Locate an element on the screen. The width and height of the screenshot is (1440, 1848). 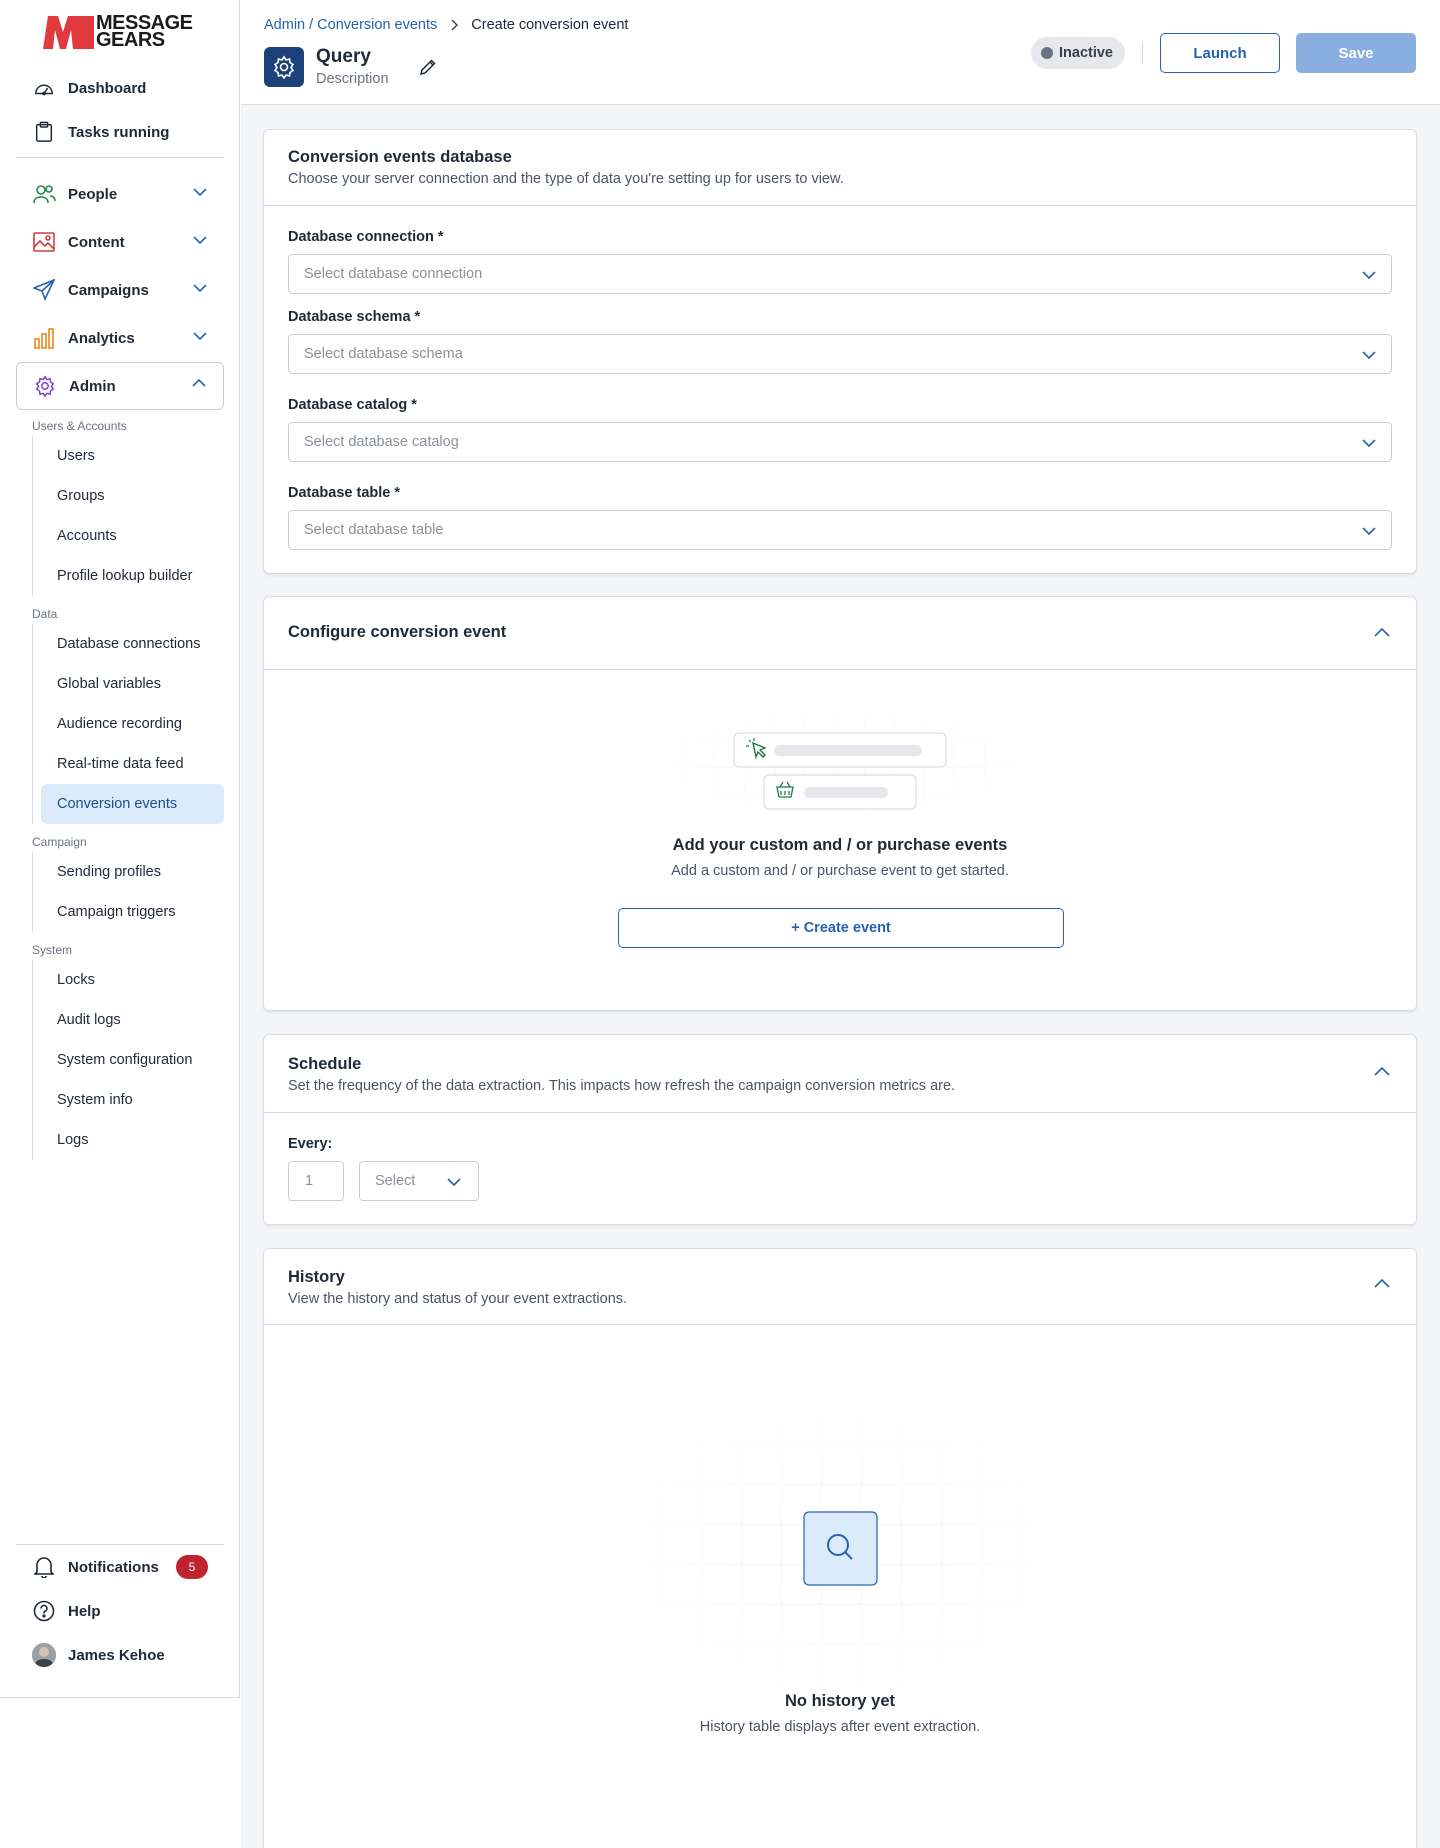
nav-campaigns: Campaigns is located at coordinates (120, 290).